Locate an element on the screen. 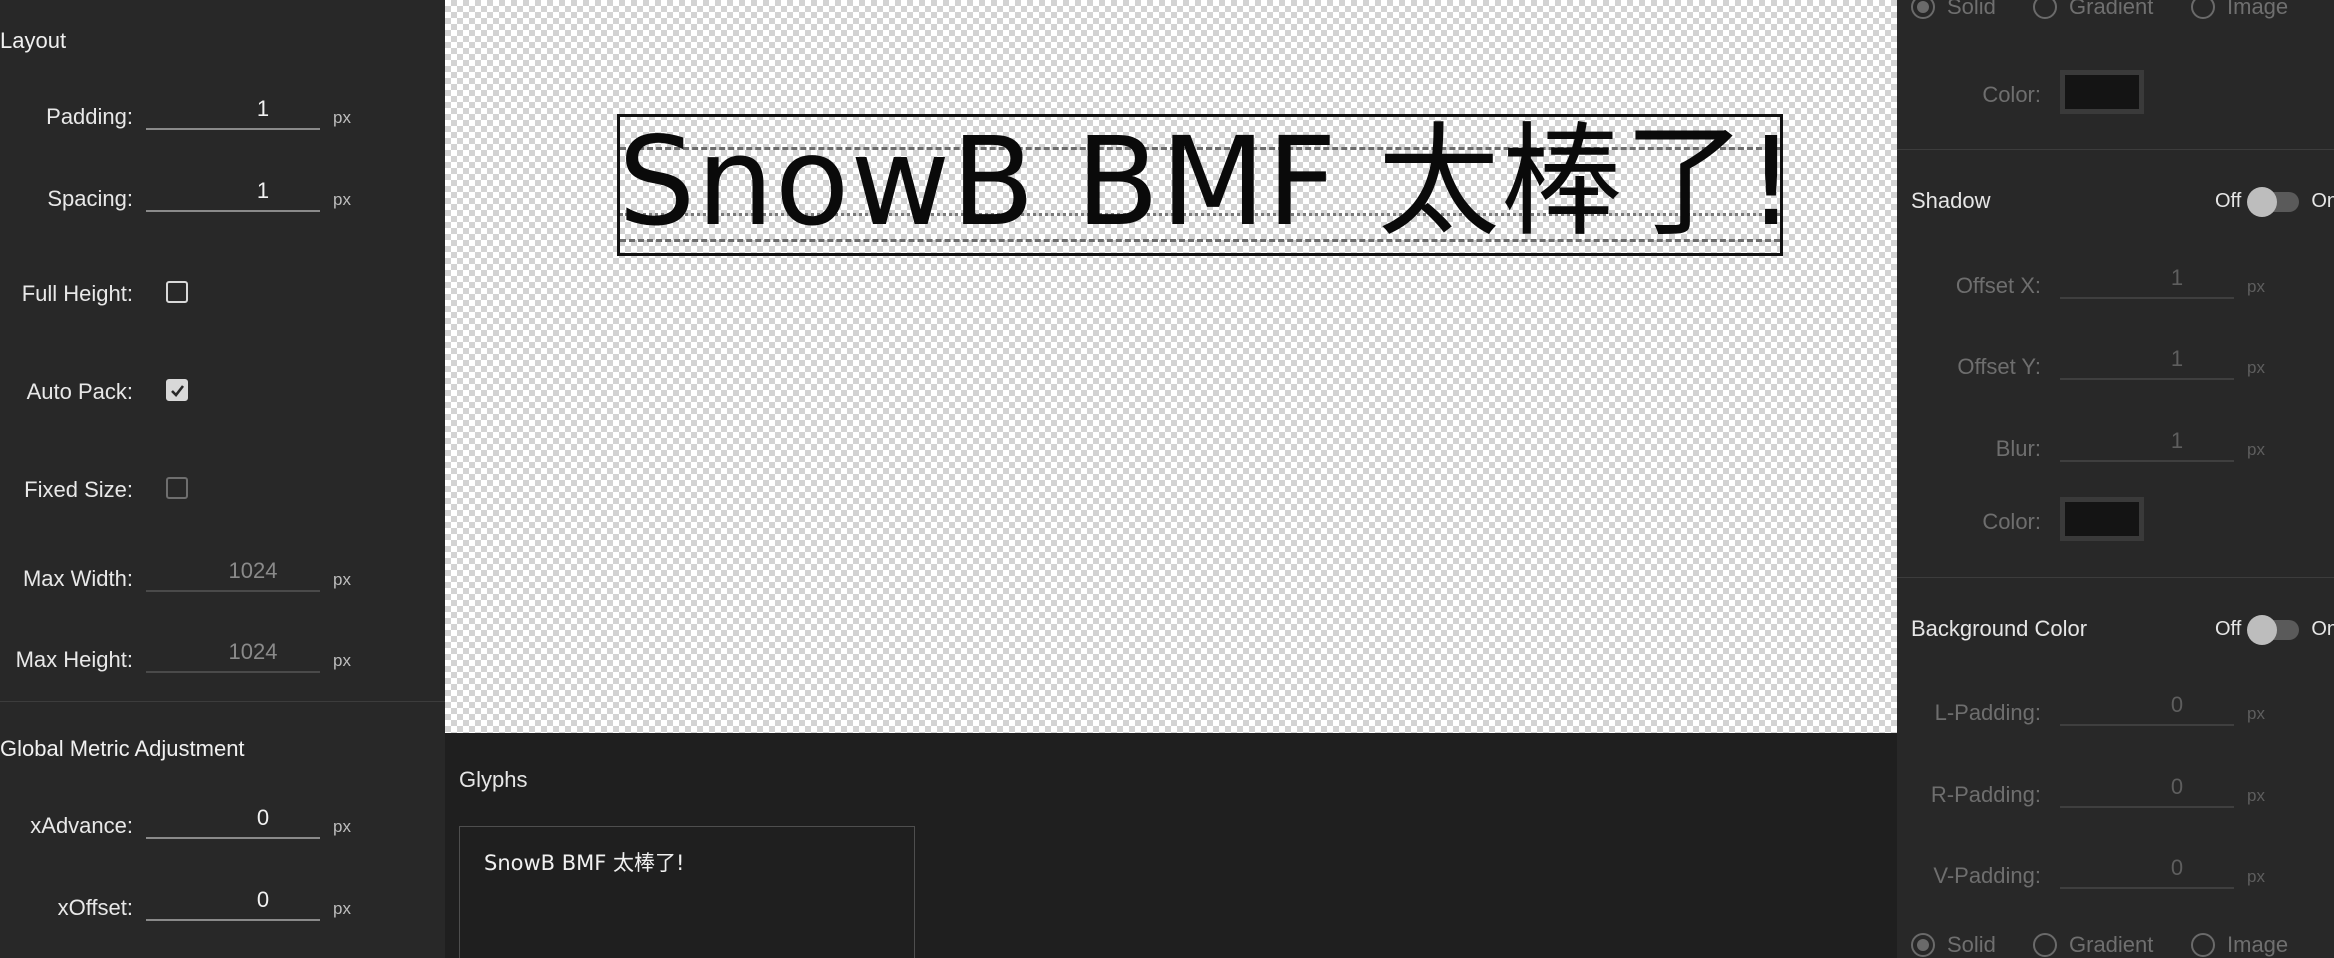 Image resolution: width=2334 pixels, height=958 pixels. r-padding-input is located at coordinates (2147, 787).